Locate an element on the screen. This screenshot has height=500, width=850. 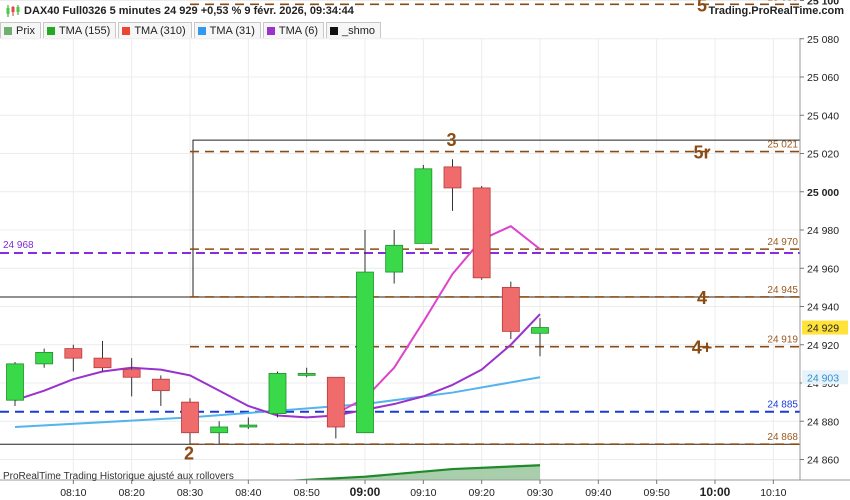
level-label: 25 021 is located at coordinates (782, 145).